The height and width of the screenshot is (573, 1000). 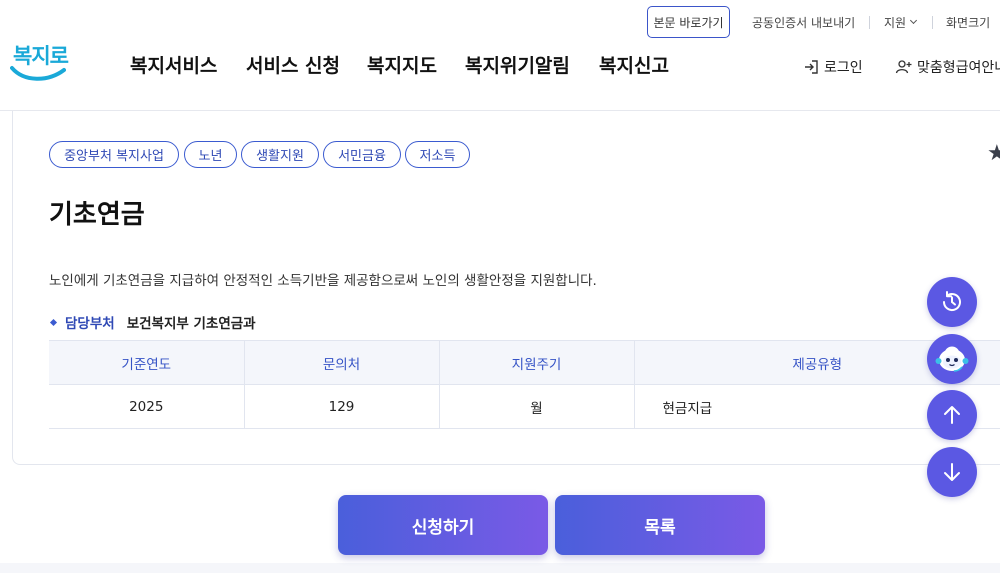 I want to click on user-plus-icon, so click(x=903, y=67).